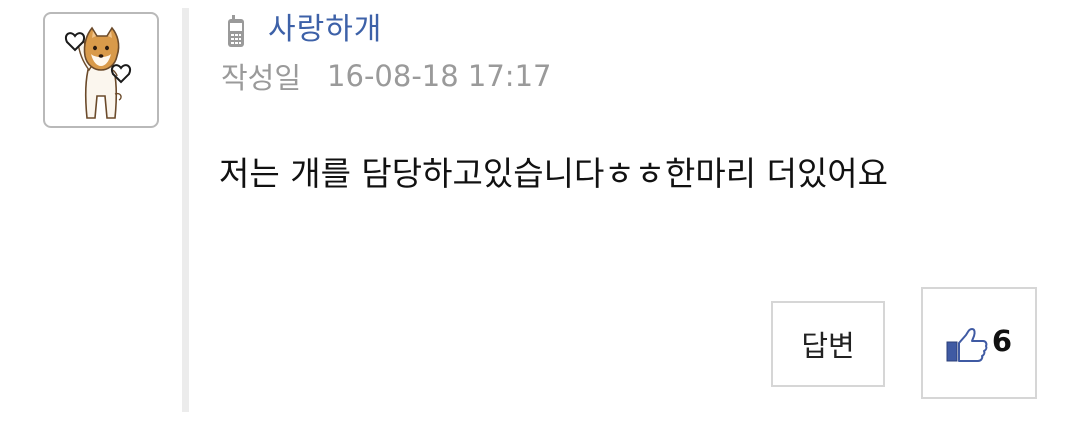  I want to click on date-label: 작성일, so click(261, 78).